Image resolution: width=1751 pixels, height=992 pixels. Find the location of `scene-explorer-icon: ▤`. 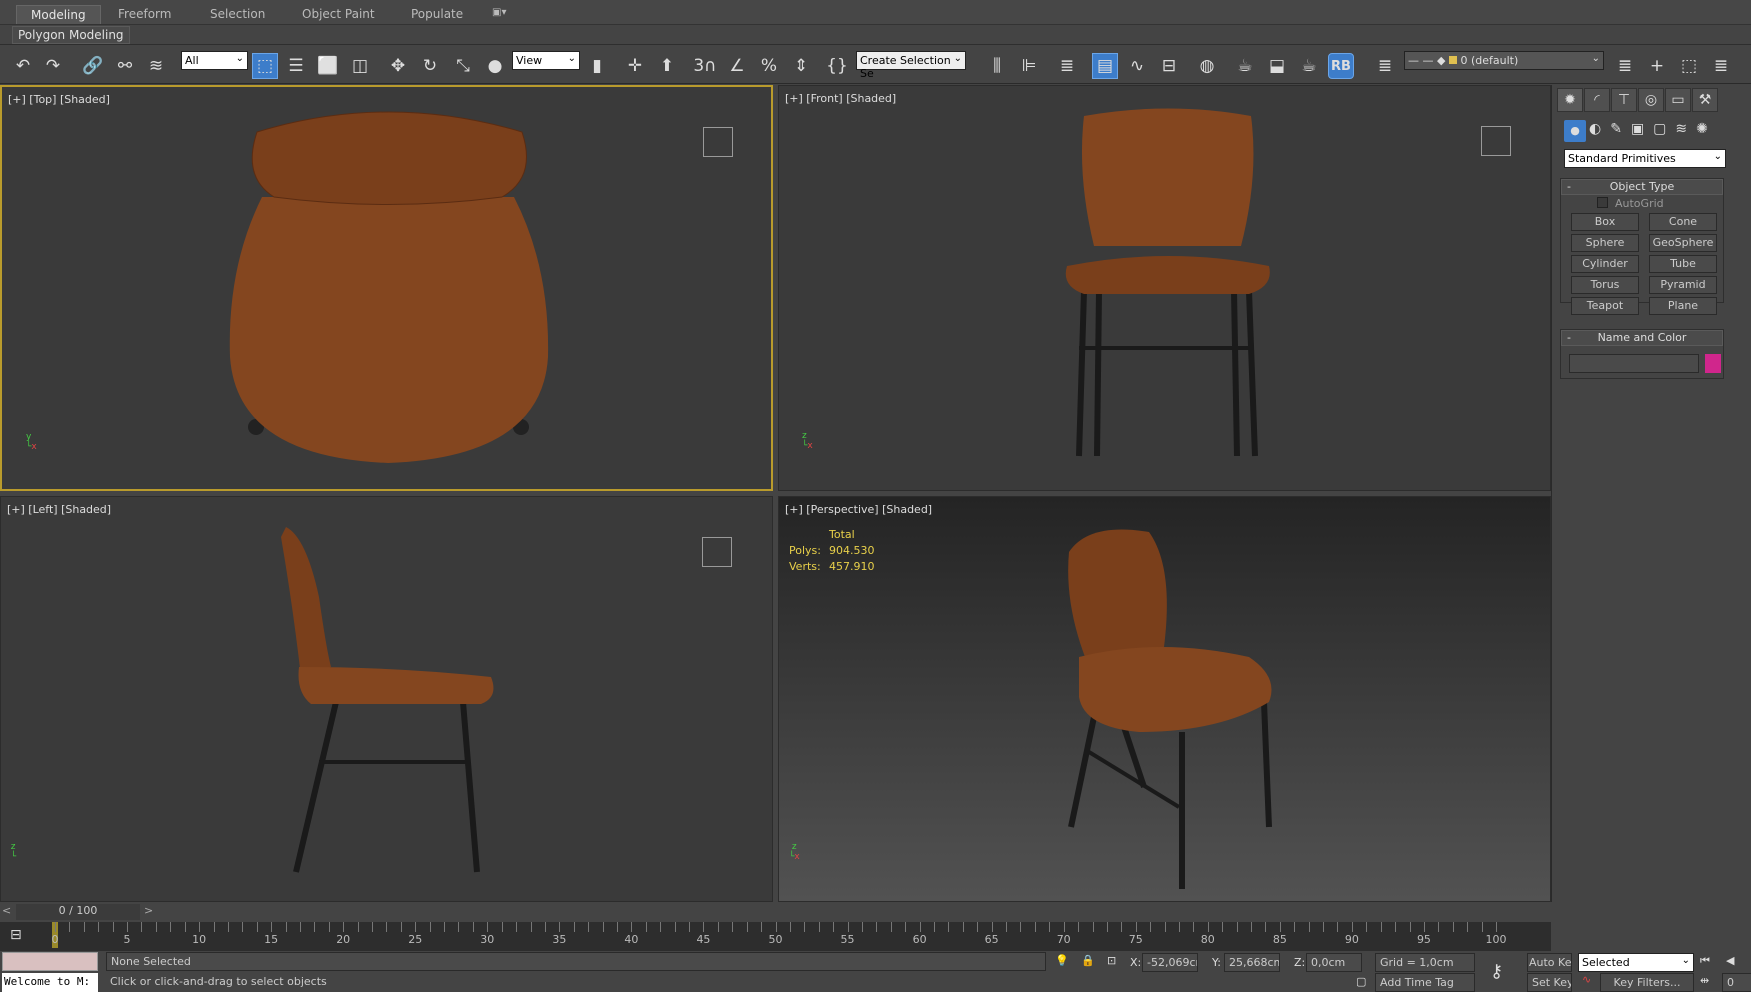

scene-explorer-icon: ▤ is located at coordinates (1105, 66).